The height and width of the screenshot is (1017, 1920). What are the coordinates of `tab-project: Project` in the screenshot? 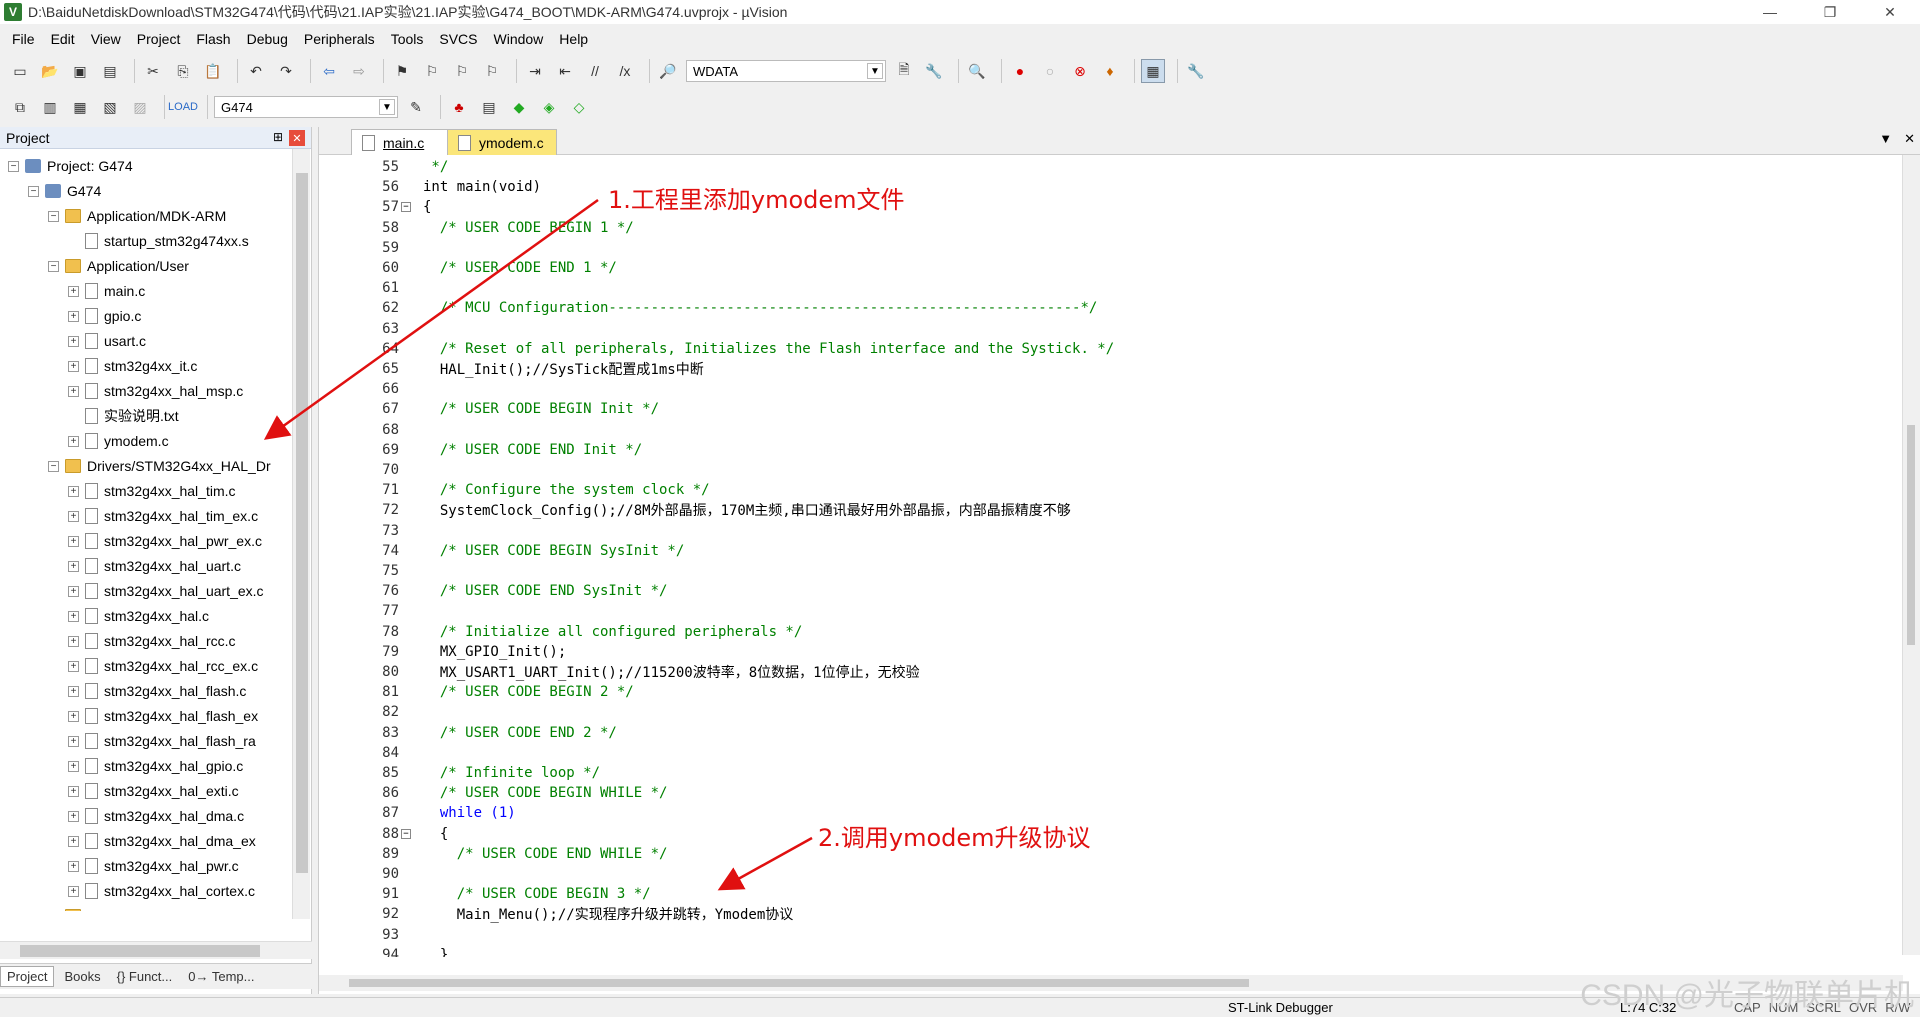 It's located at (27, 976).